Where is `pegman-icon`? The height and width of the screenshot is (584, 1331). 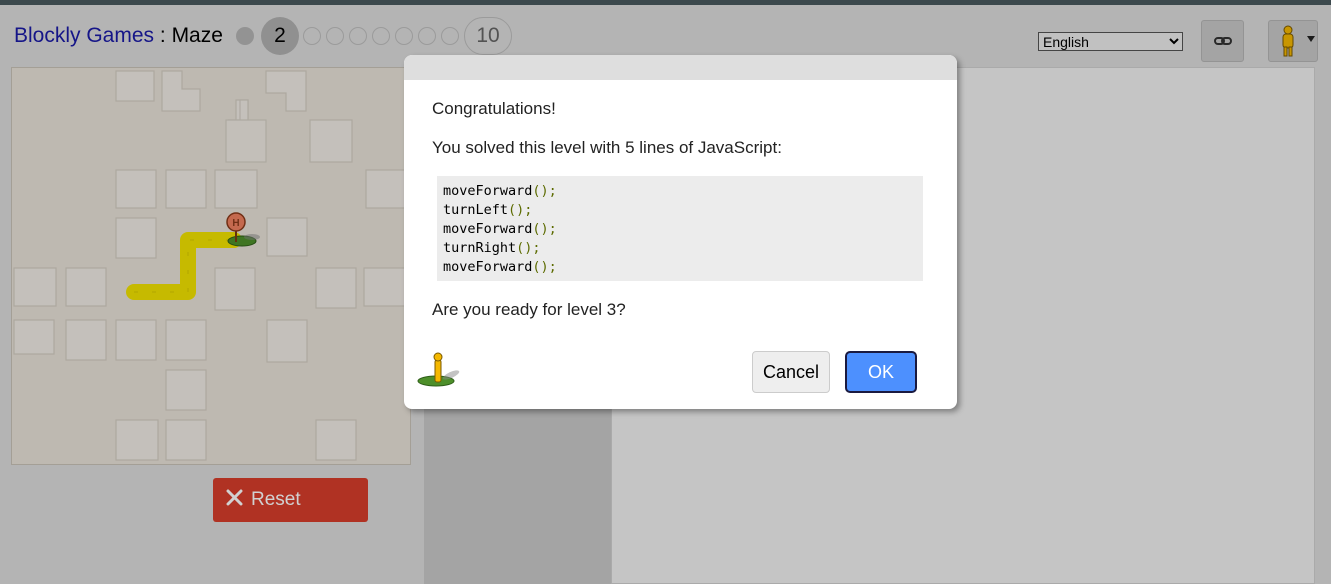
pegman-icon is located at coordinates (438, 369).